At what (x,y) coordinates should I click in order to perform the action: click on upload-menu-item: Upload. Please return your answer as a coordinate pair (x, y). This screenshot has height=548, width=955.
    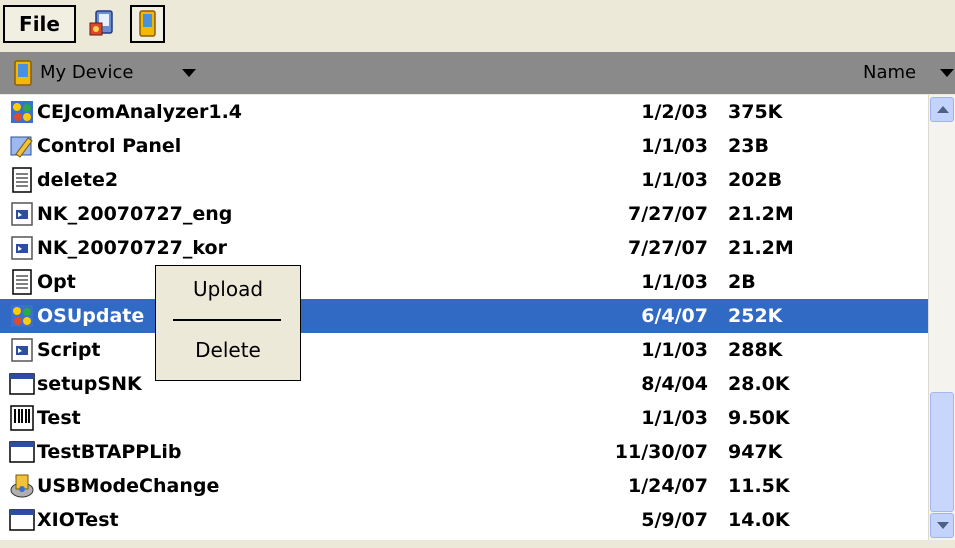
    Looking at the image, I should click on (228, 289).